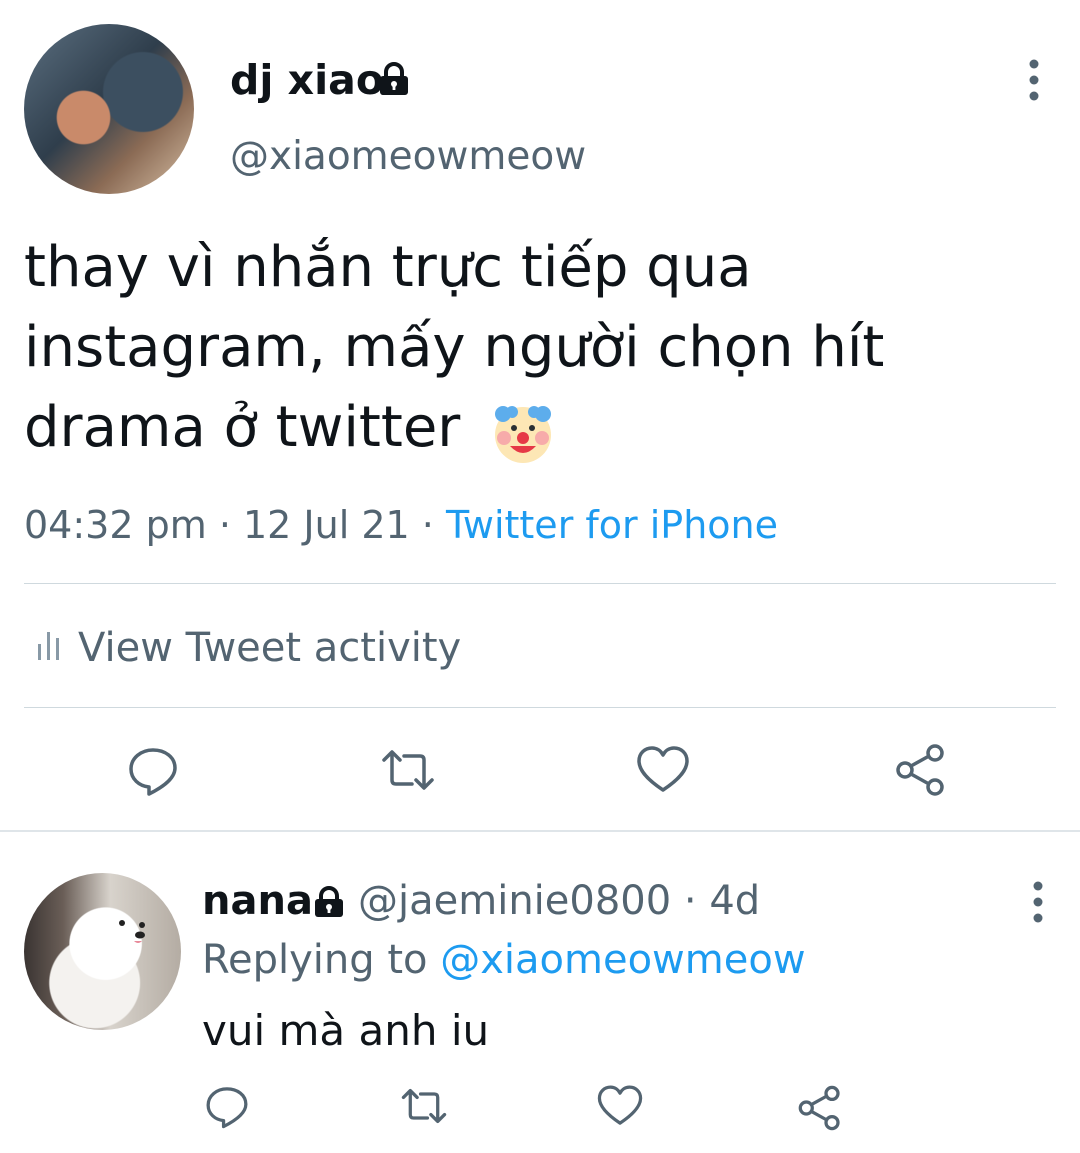 Image resolution: width=1080 pixels, height=1153 pixels. I want to click on reply-author-avatar, so click(102, 951).